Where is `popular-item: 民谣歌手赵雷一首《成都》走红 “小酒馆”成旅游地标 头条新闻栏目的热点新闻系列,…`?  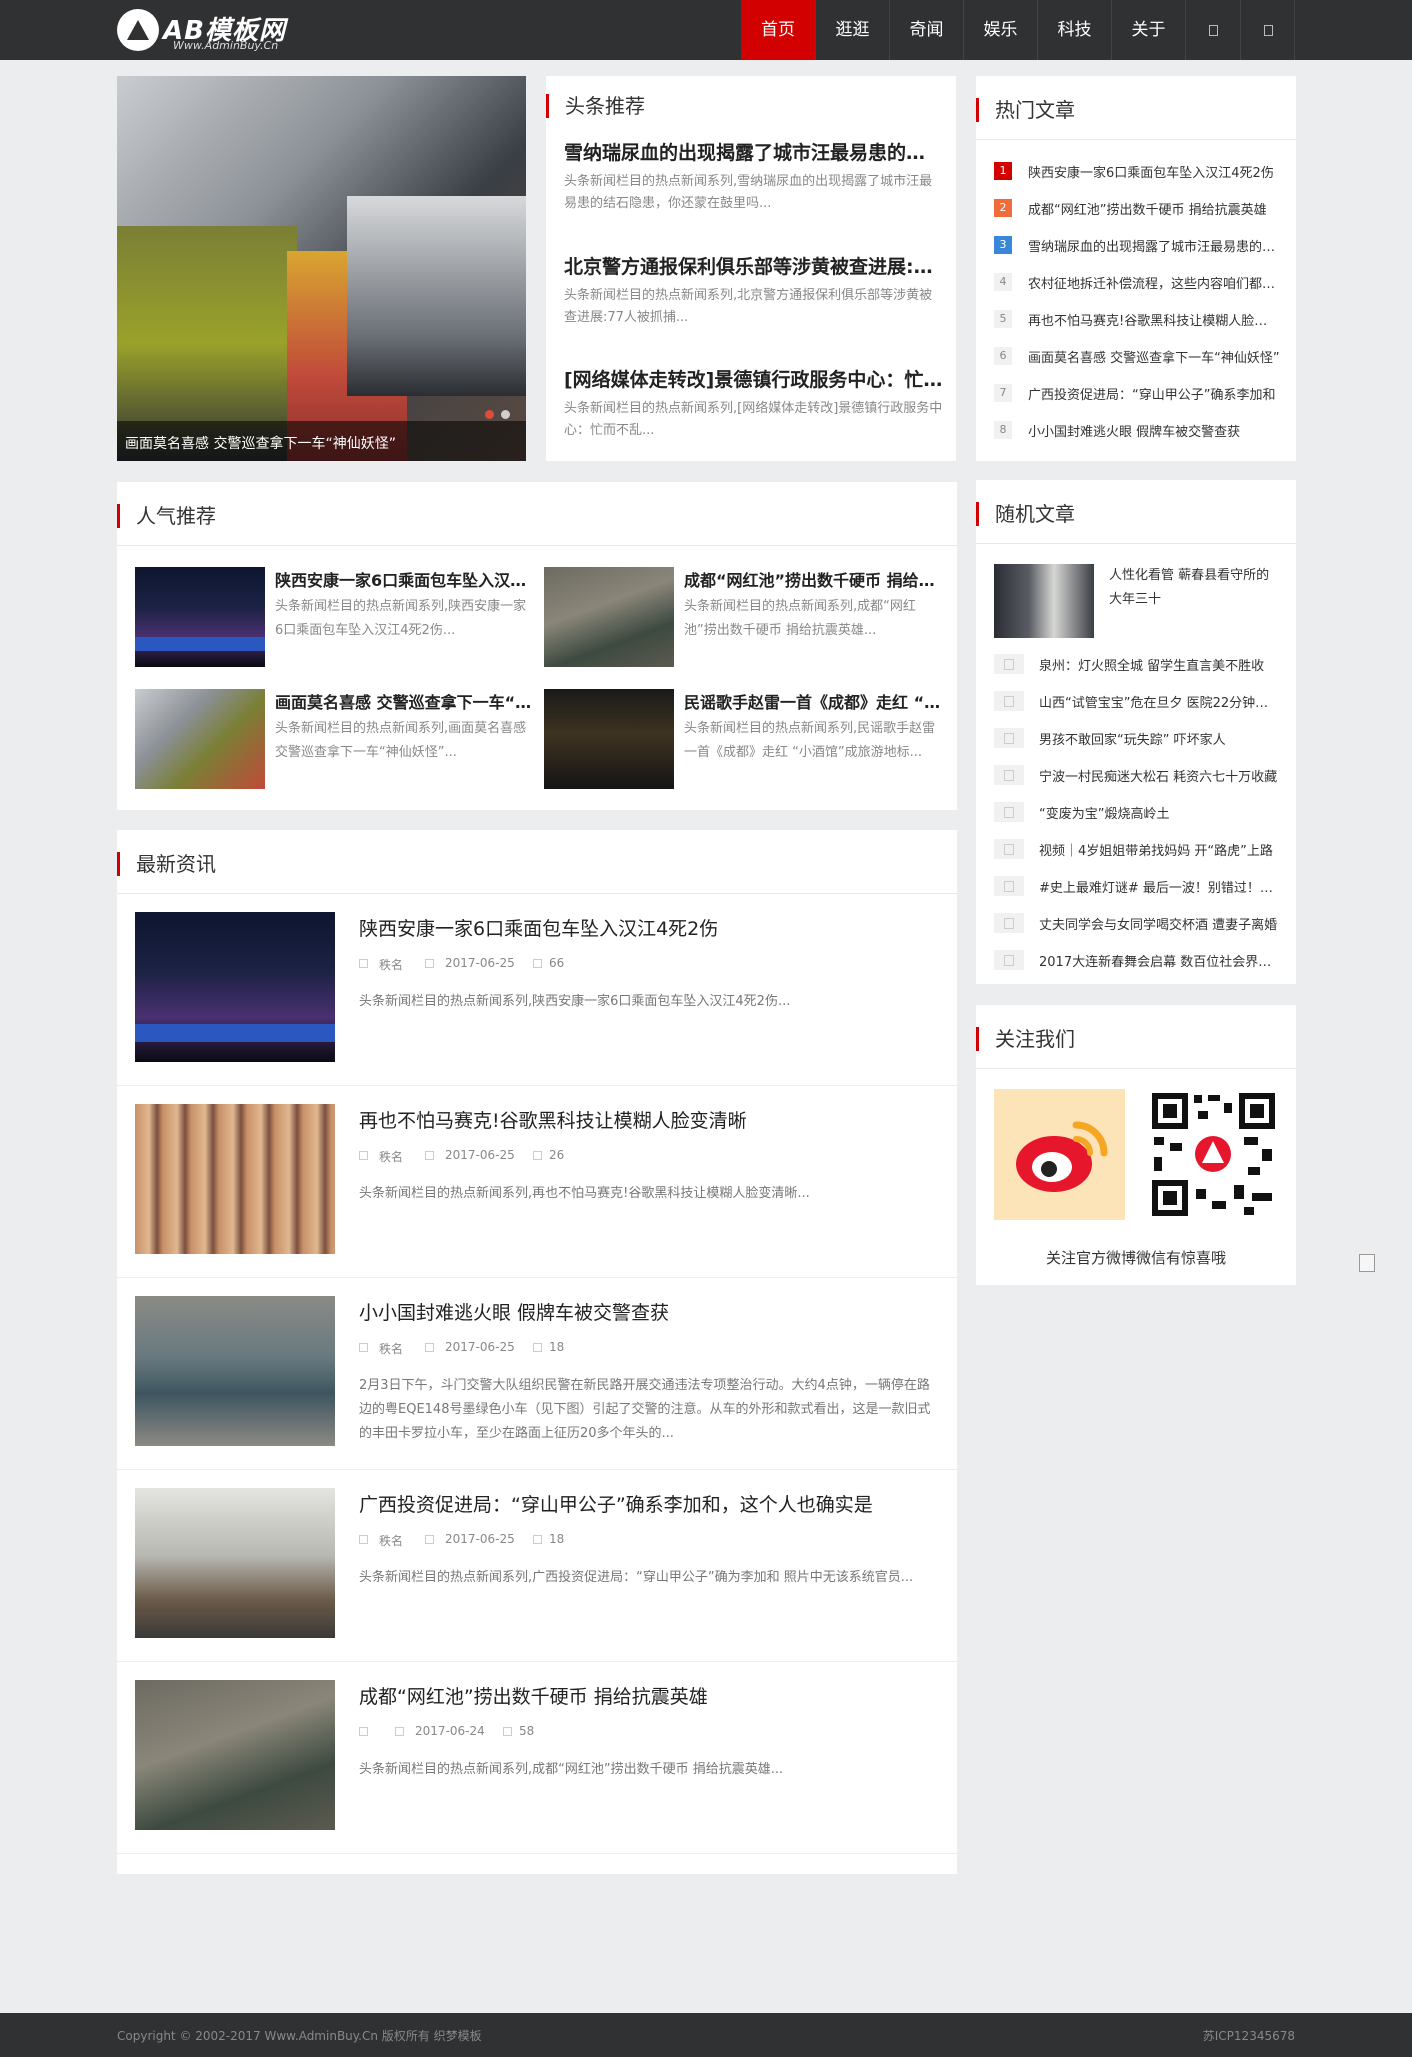 popular-item: 民谣歌手赵雷一首《成都》走红 “小酒馆”成旅游地标 头条新闻栏目的热点新闻系列,… is located at coordinates (744, 739).